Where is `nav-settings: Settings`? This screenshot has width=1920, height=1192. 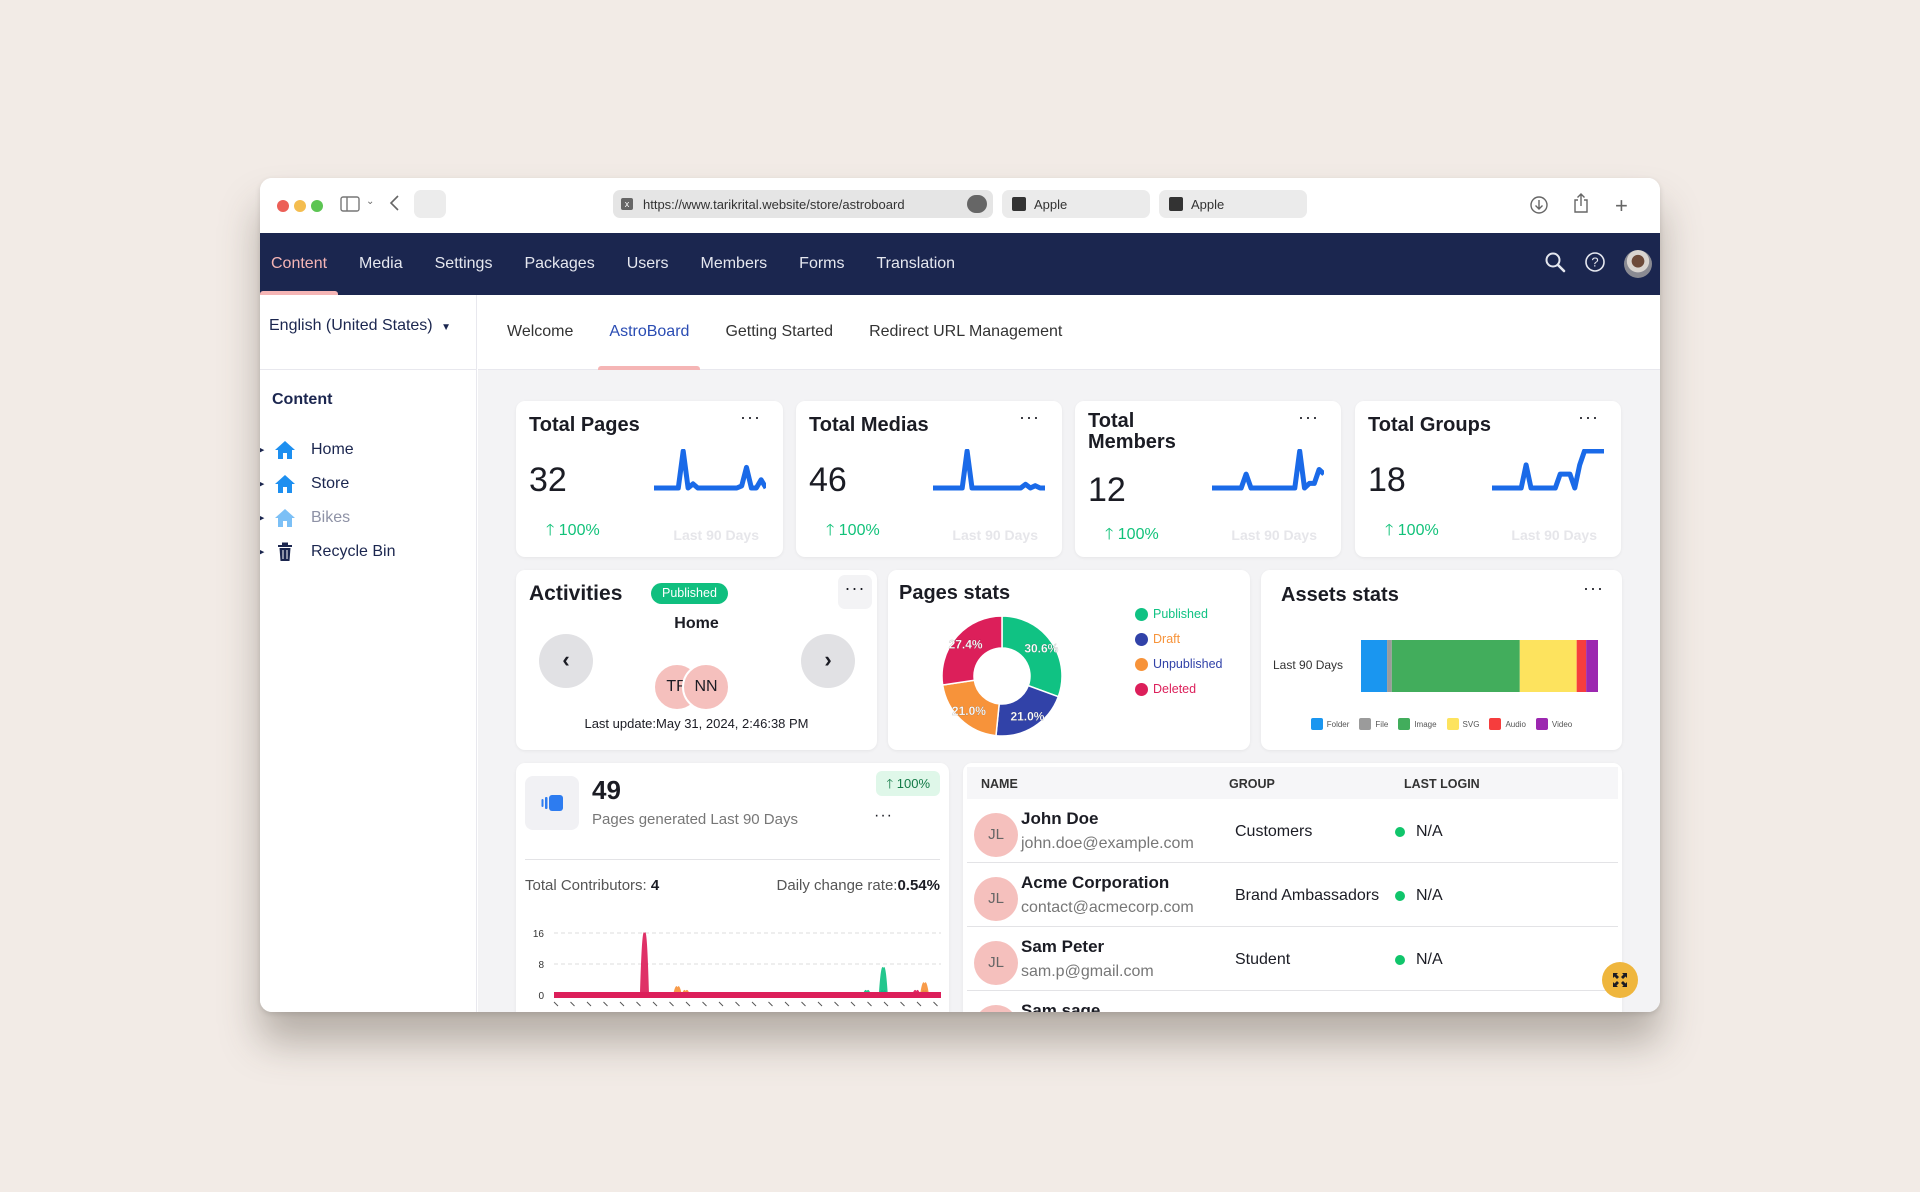
nav-settings: Settings is located at coordinates (464, 264).